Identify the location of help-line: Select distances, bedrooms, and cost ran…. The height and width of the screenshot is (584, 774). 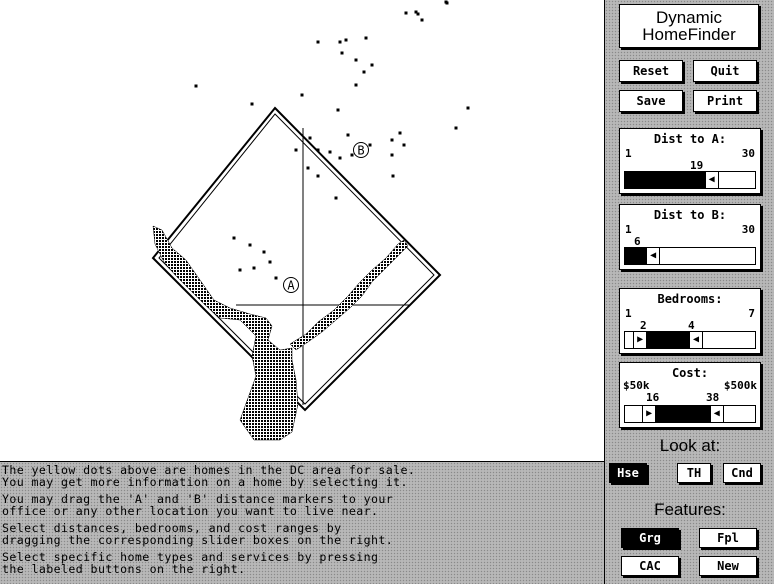
(198, 534).